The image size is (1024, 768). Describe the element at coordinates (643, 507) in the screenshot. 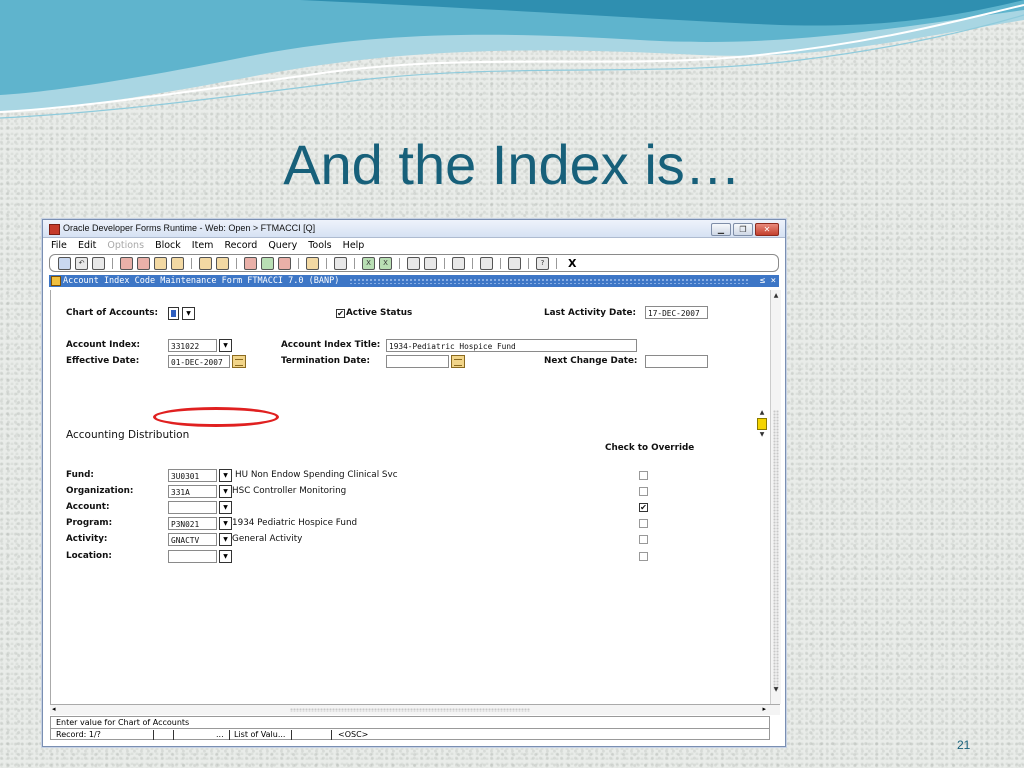

I see `account-override-checkbox: ✔` at that location.